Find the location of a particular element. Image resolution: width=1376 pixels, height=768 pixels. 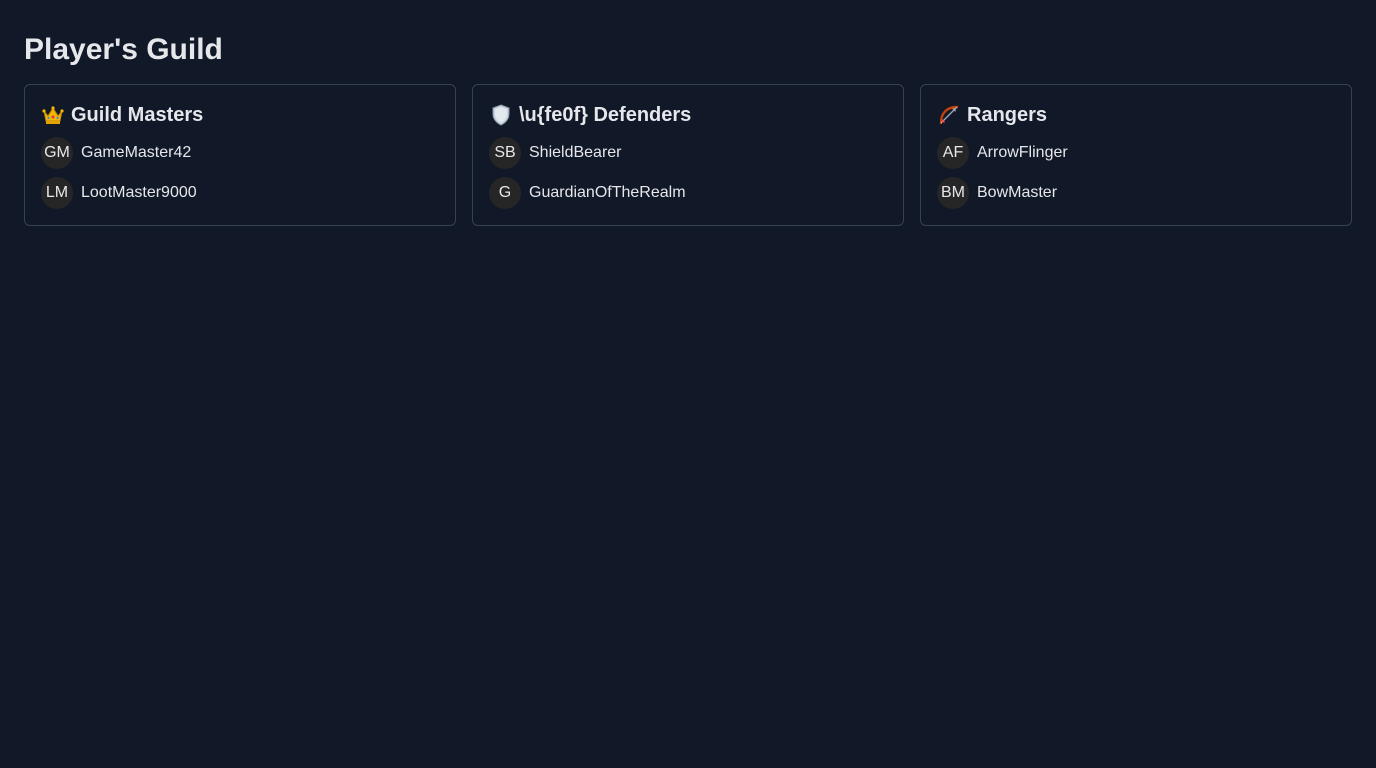

bow-and-arrow-icon is located at coordinates (949, 115).